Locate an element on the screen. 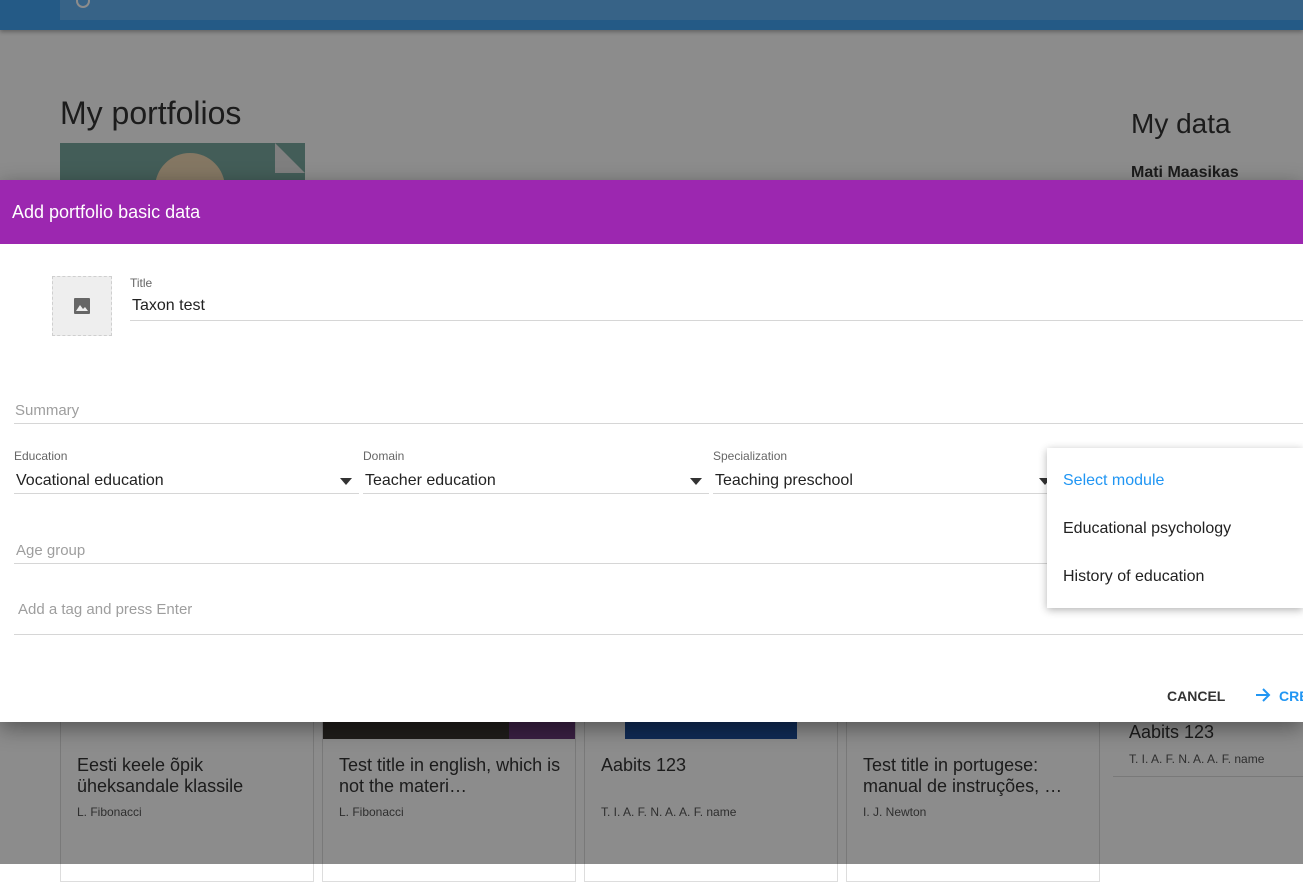  title-label: Title is located at coordinates (141, 283).